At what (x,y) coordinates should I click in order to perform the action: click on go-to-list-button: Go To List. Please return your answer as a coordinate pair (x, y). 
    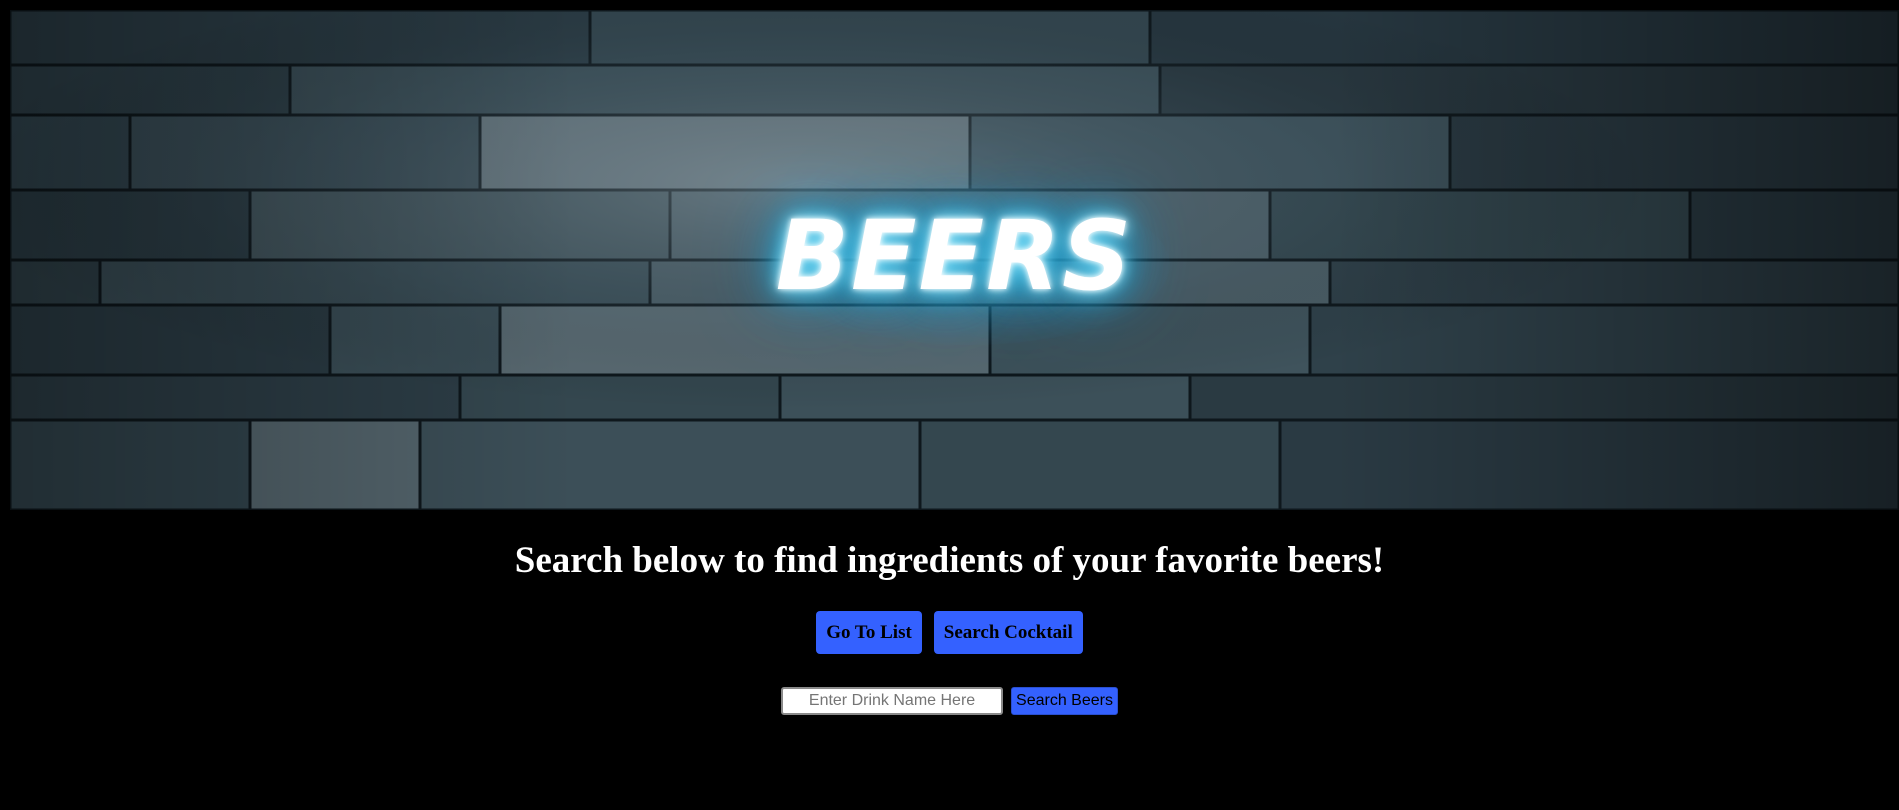
    Looking at the image, I should click on (869, 632).